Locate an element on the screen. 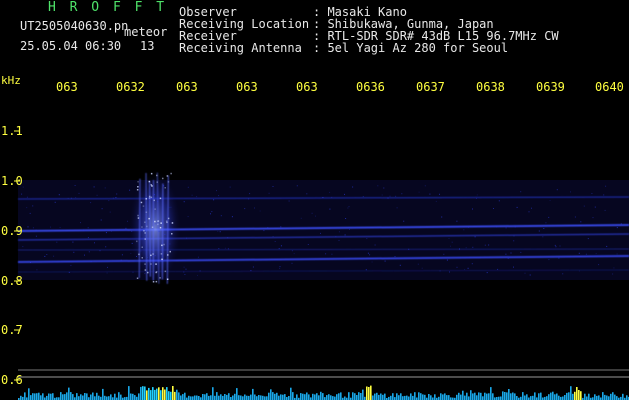 This screenshot has width=629, height=400. burst-streak is located at coordinates (162, 231).